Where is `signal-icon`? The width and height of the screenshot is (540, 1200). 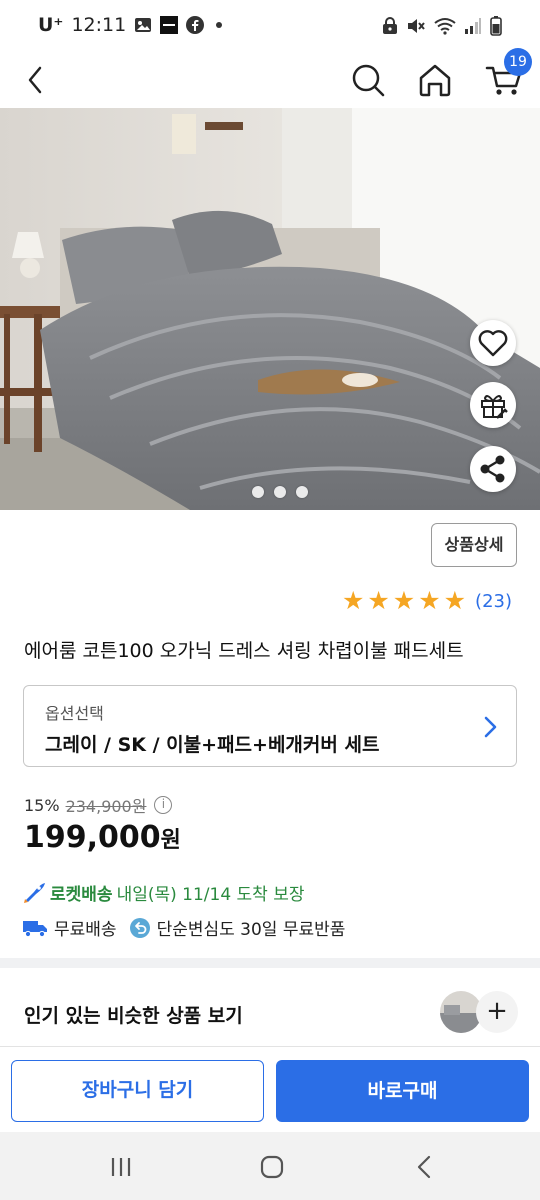 signal-icon is located at coordinates (473, 26).